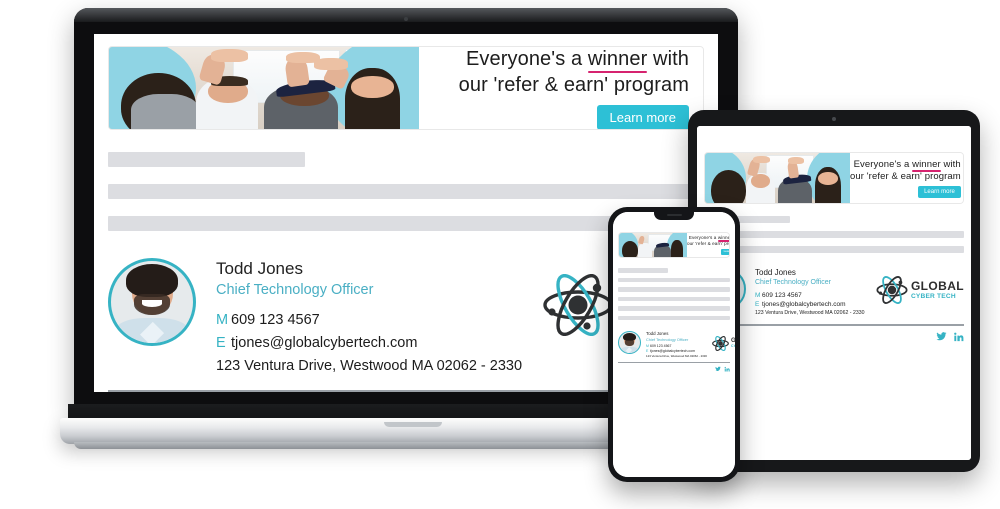  Describe the element at coordinates (406, 19) in the screenshot. I see `laptop-camera-icon` at that location.